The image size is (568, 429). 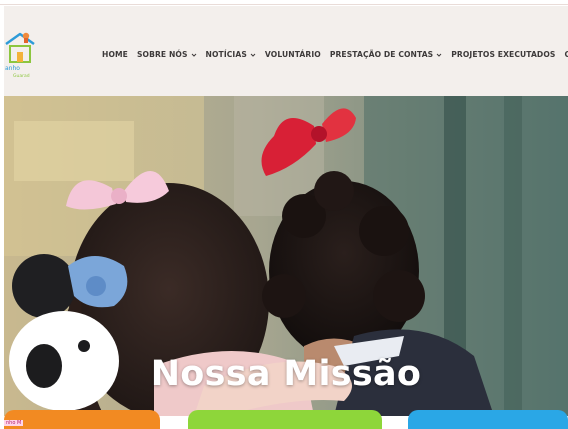 I want to click on card-orange, so click(x=82, y=419).